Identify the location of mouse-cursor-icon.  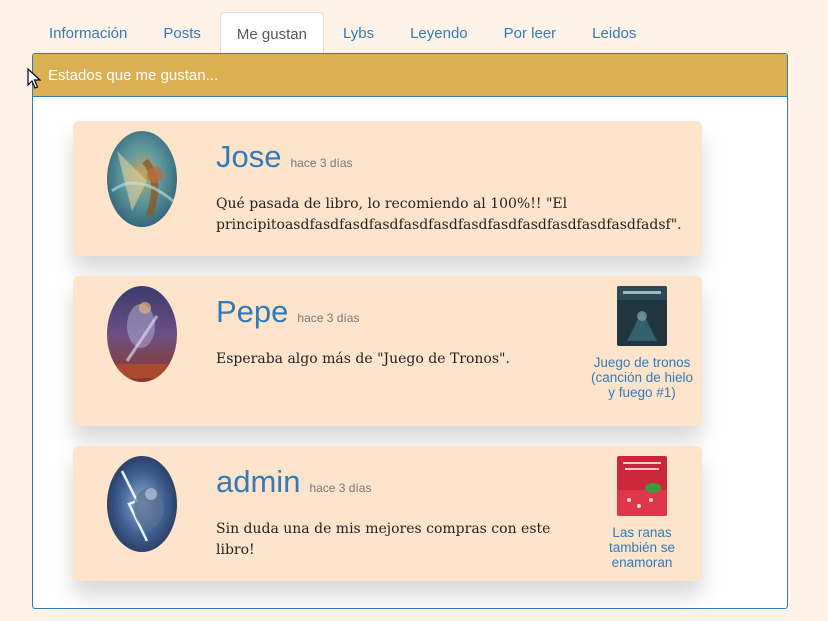
(34, 81).